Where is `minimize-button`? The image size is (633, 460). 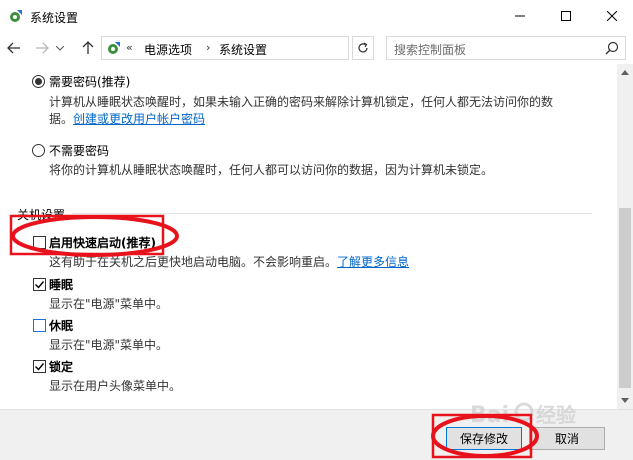 minimize-button is located at coordinates (520, 16).